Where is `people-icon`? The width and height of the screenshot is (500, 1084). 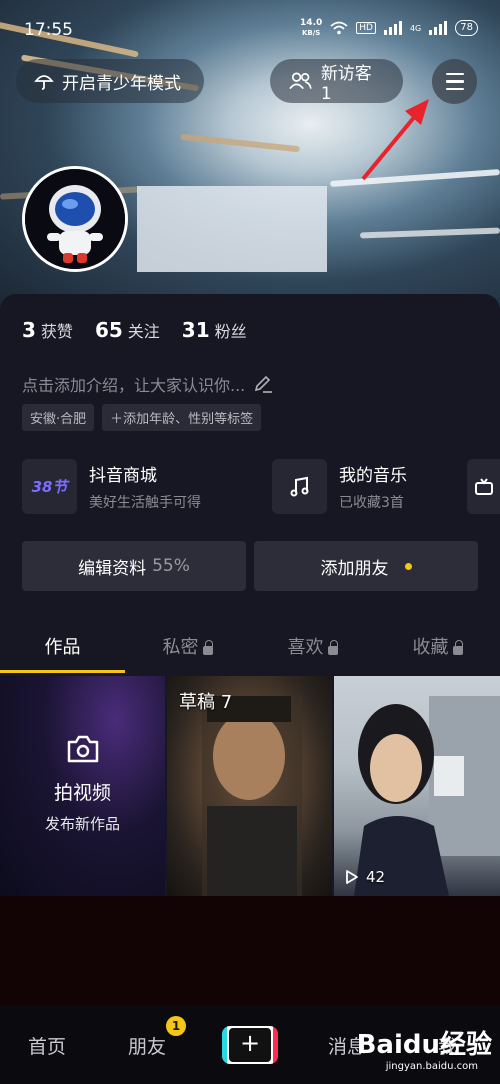
people-icon is located at coordinates (300, 81).